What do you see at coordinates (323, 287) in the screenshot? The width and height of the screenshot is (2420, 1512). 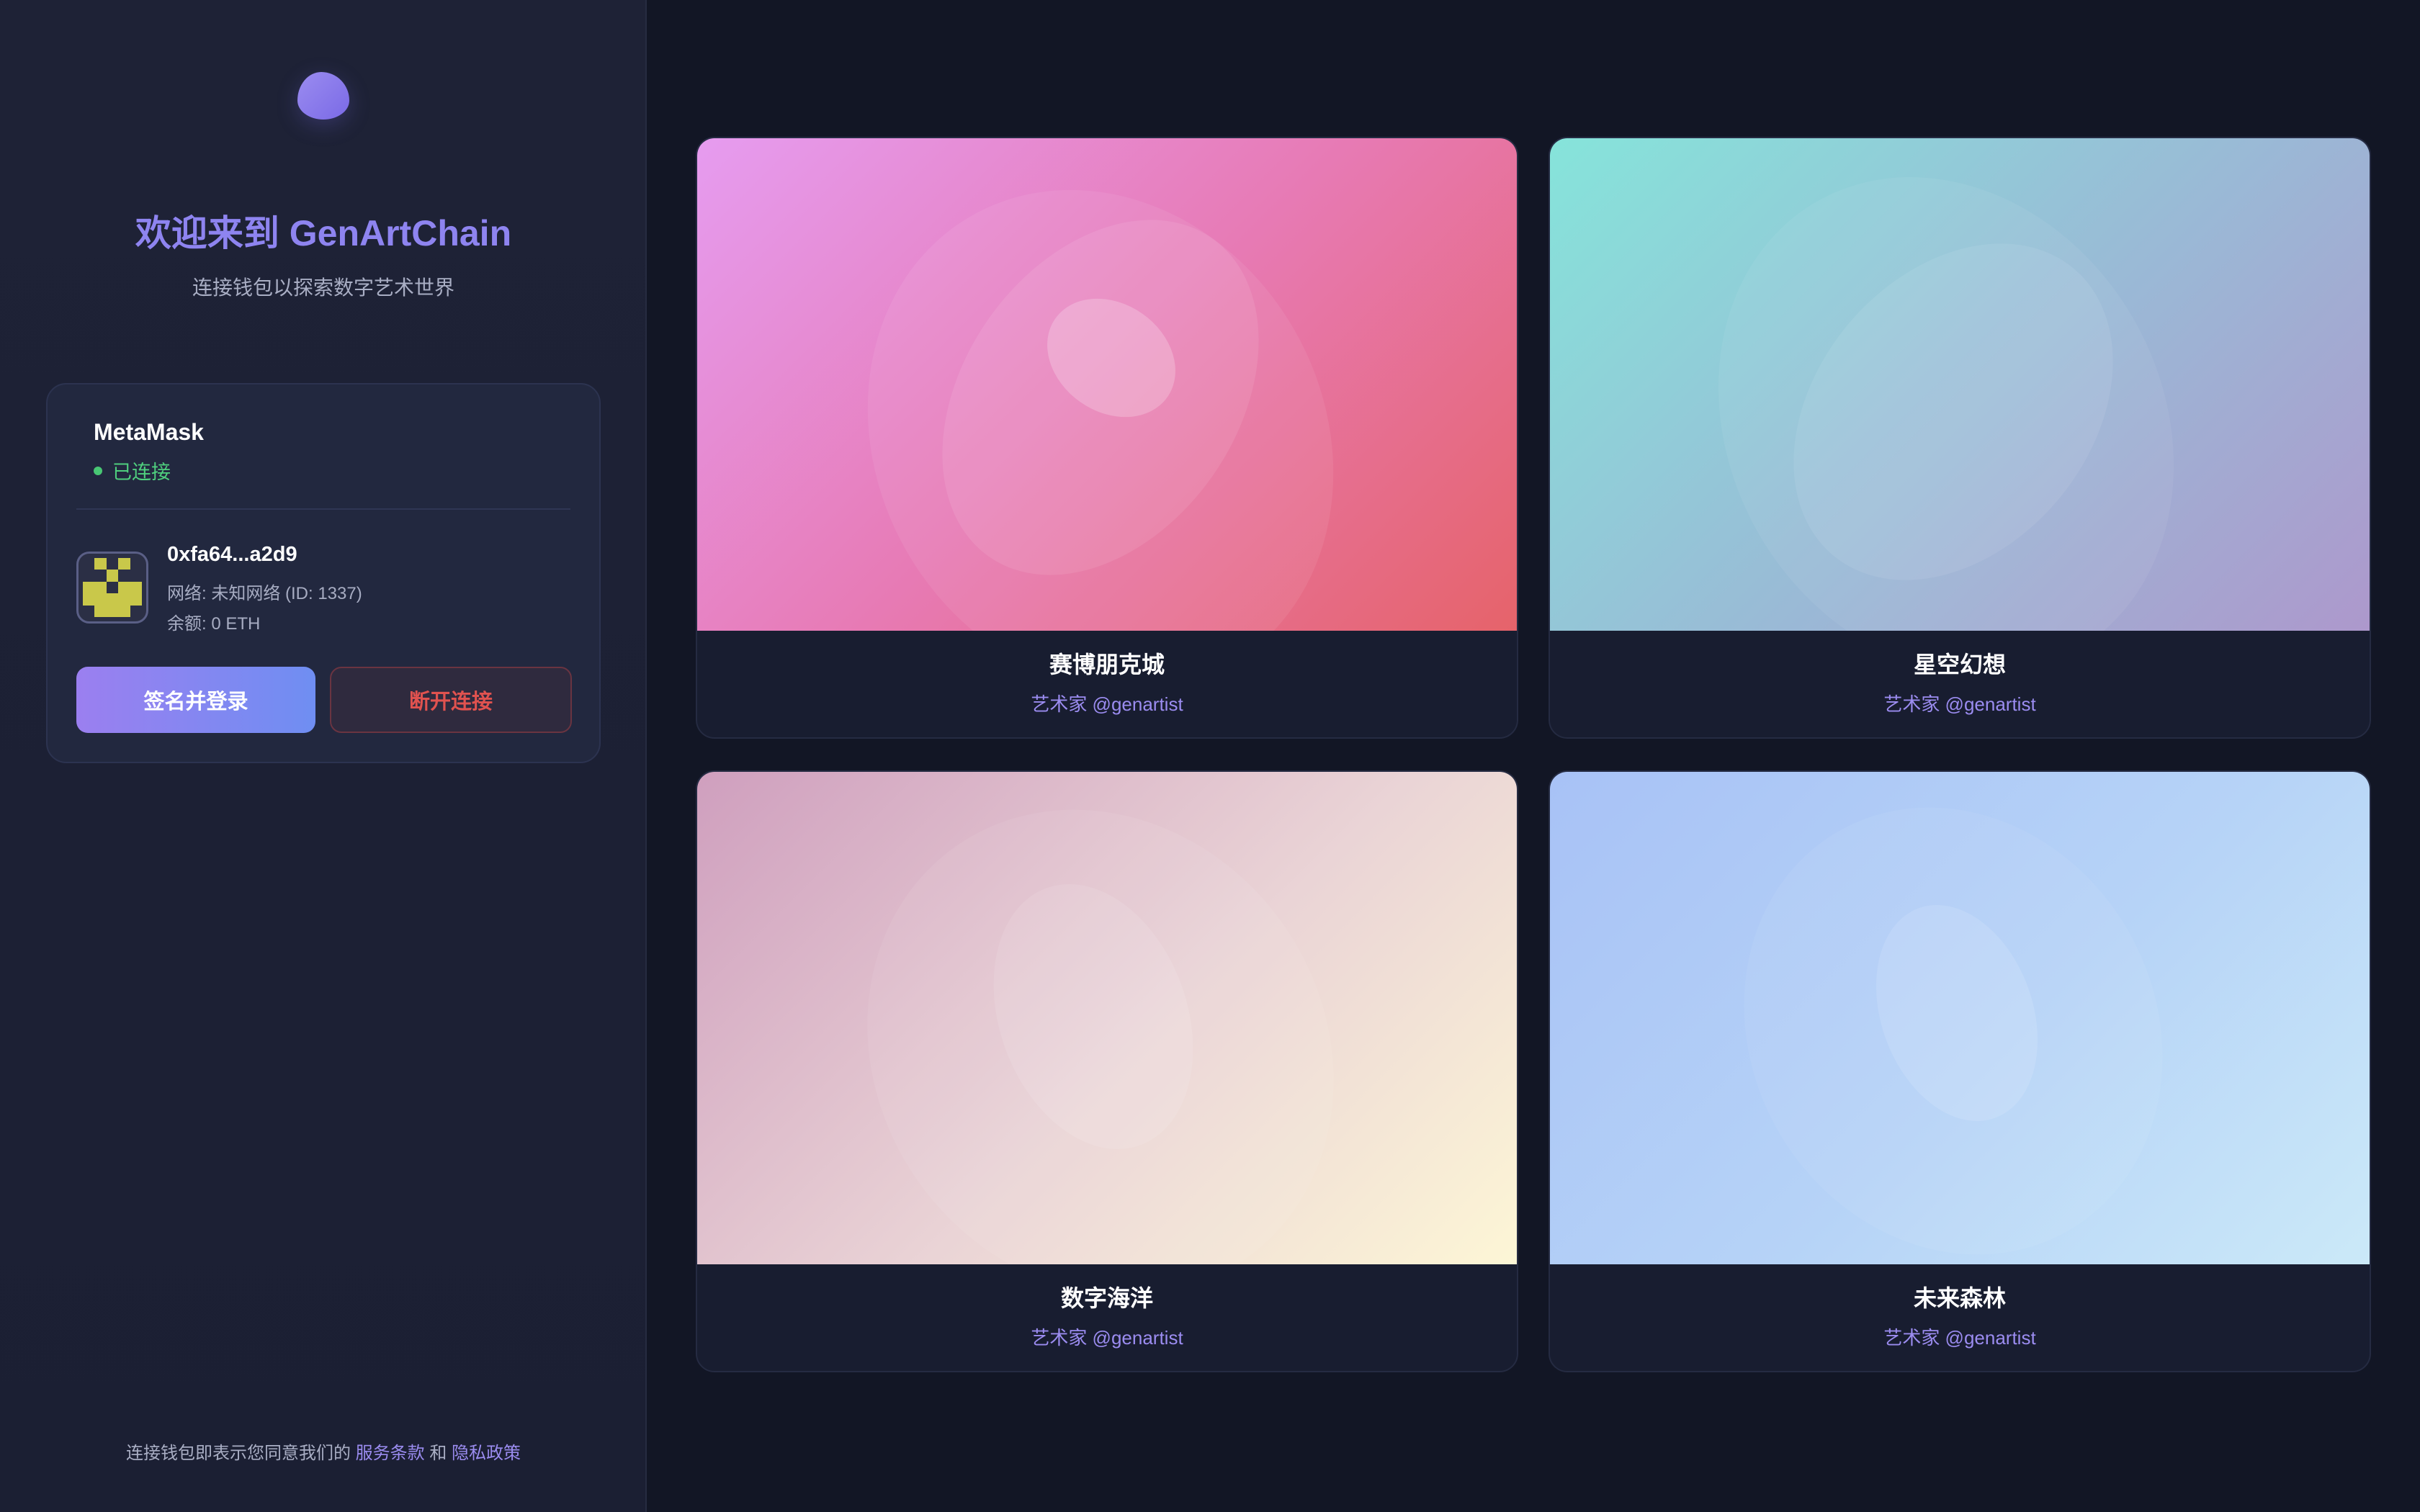 I see `welcome-subtitle: 连接钱包以探索数字艺术世界` at bounding box center [323, 287].